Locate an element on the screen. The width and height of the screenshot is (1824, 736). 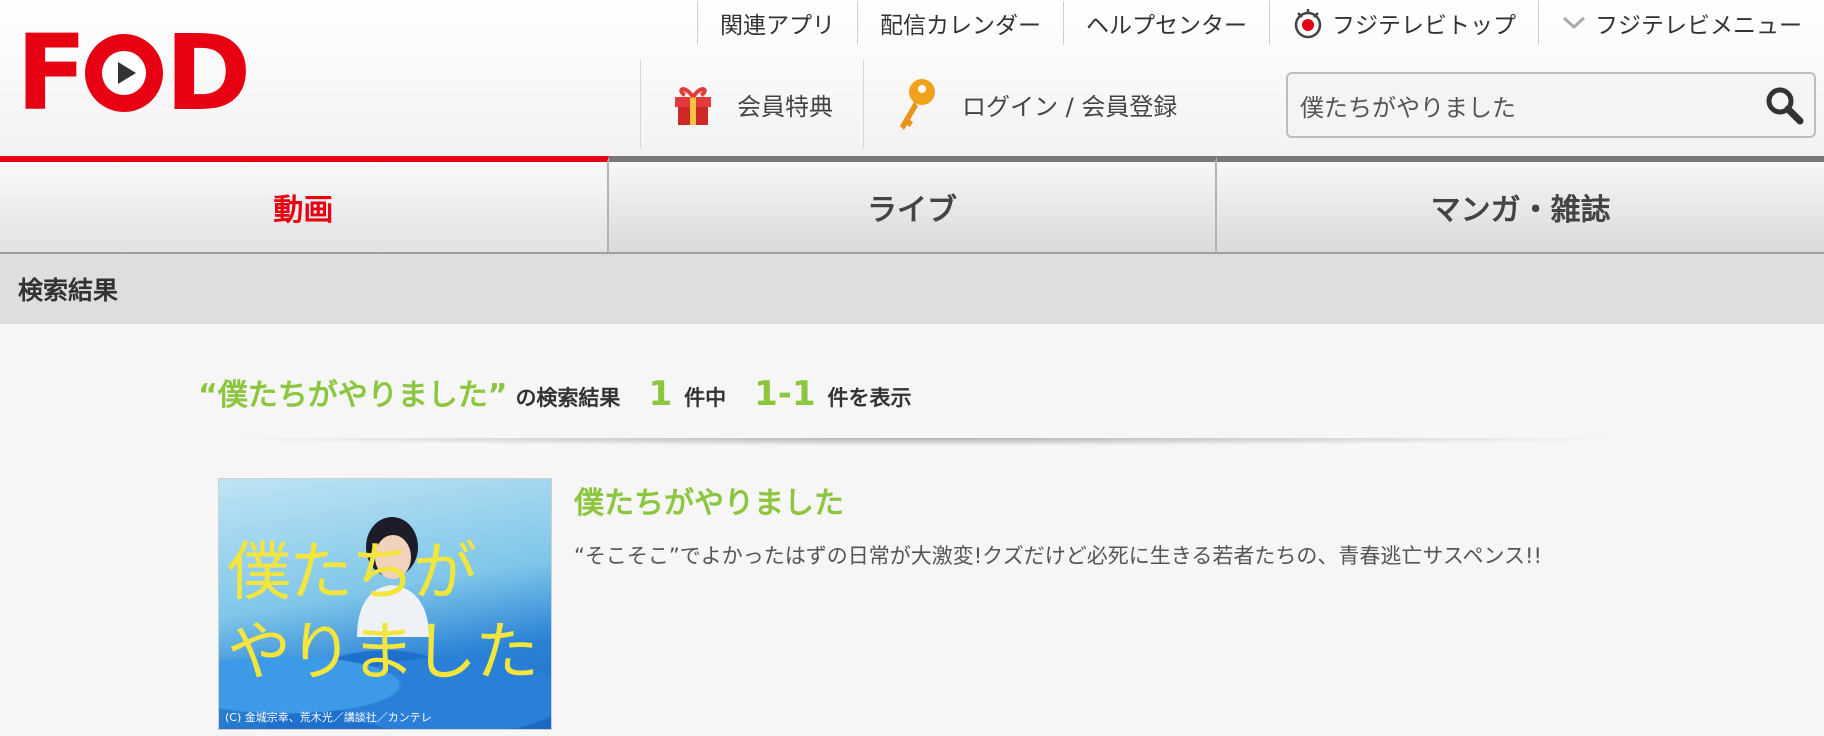
fod-logo: F D is located at coordinates (133, 73).